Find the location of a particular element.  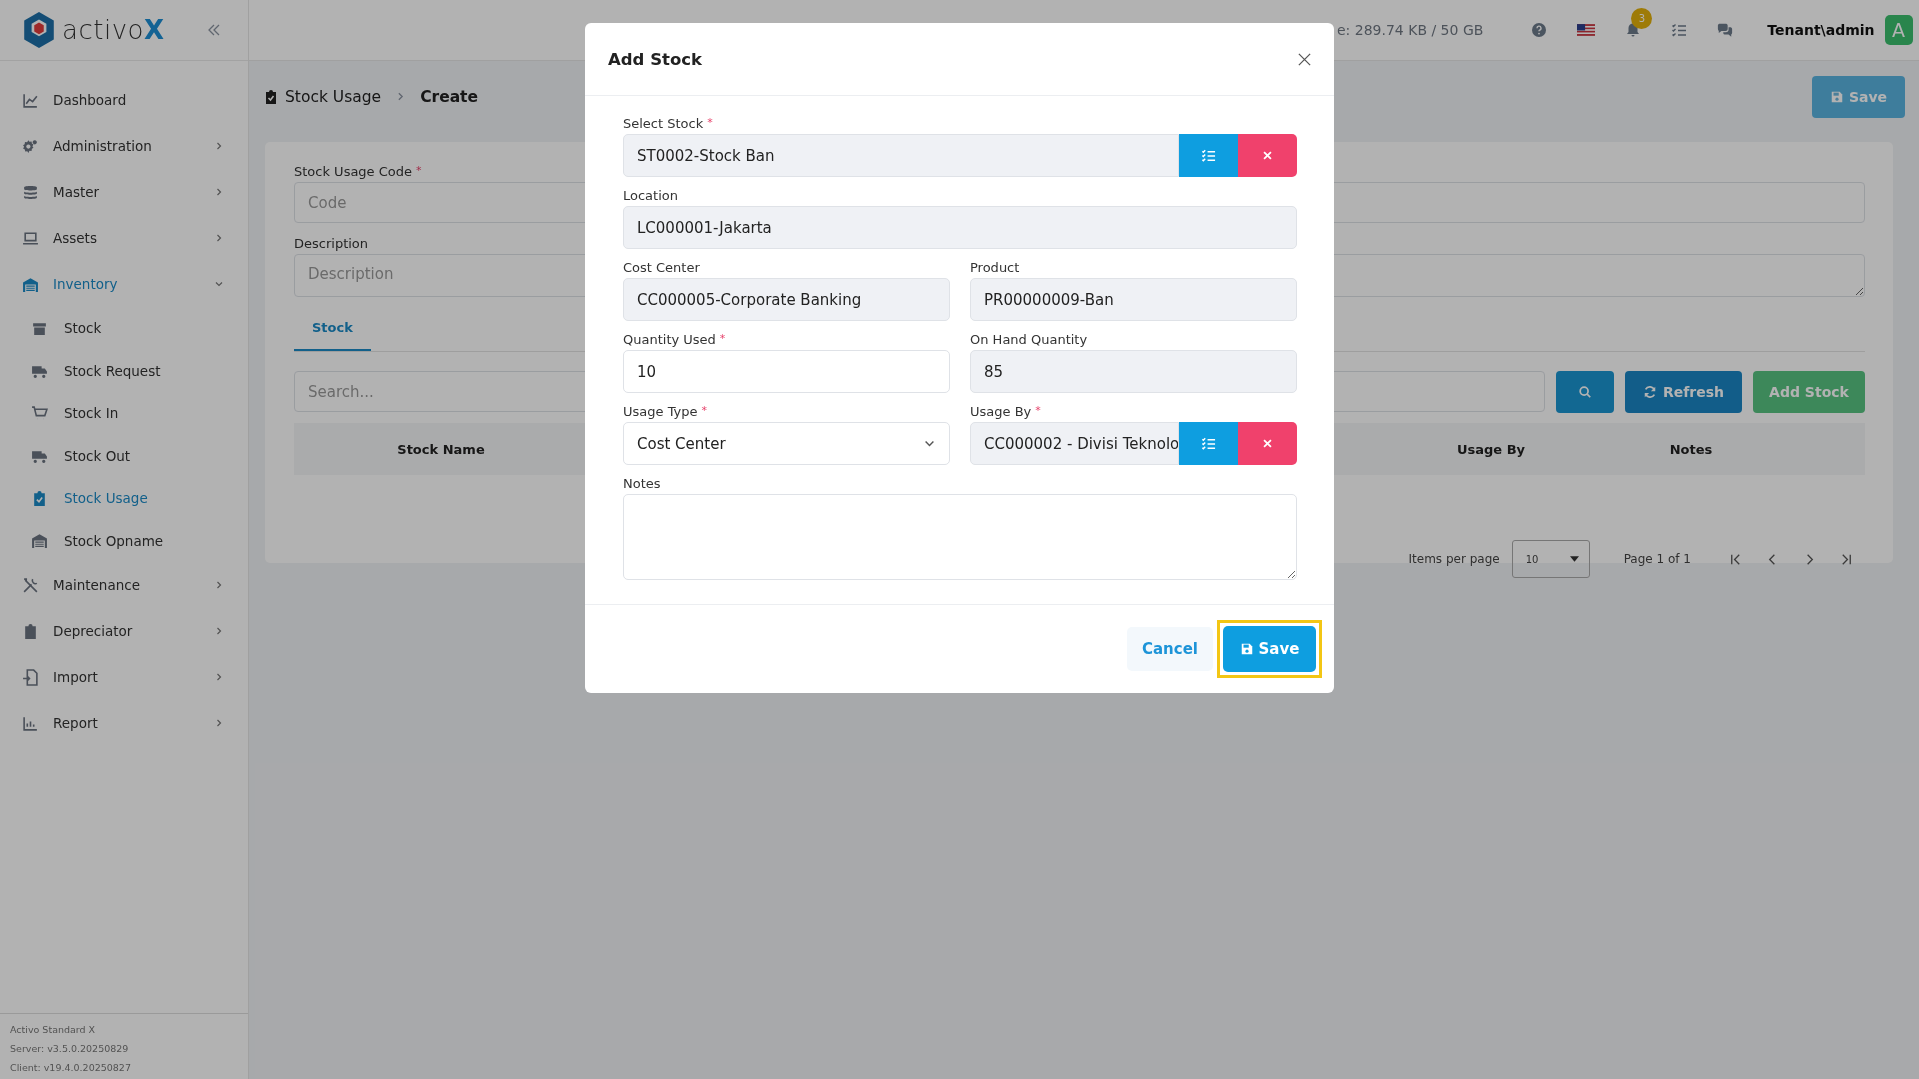

version-text: Activo Standard X is located at coordinates (53, 1030).